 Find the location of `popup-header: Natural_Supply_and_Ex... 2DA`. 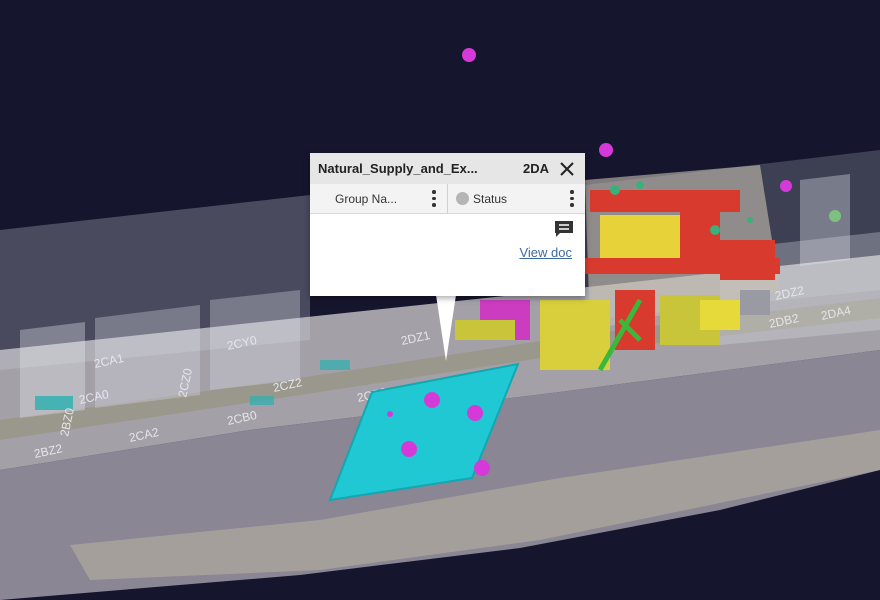

popup-header: Natural_Supply_and_Ex... 2DA is located at coordinates (447, 168).